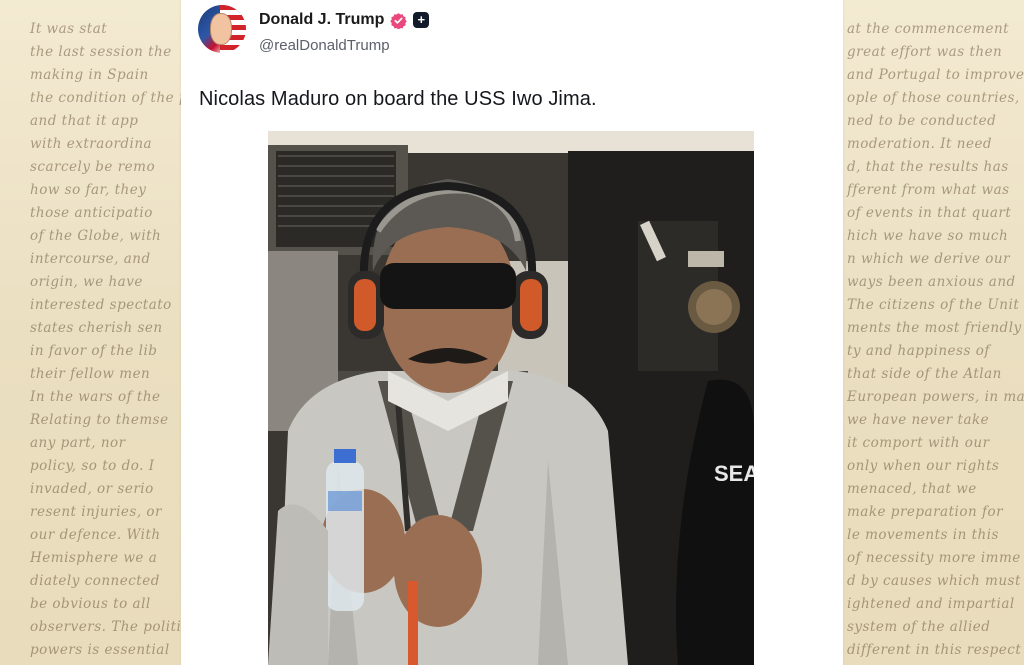  What do you see at coordinates (931, 604) in the screenshot?
I see `manuscript-line: ightened and impartial` at bounding box center [931, 604].